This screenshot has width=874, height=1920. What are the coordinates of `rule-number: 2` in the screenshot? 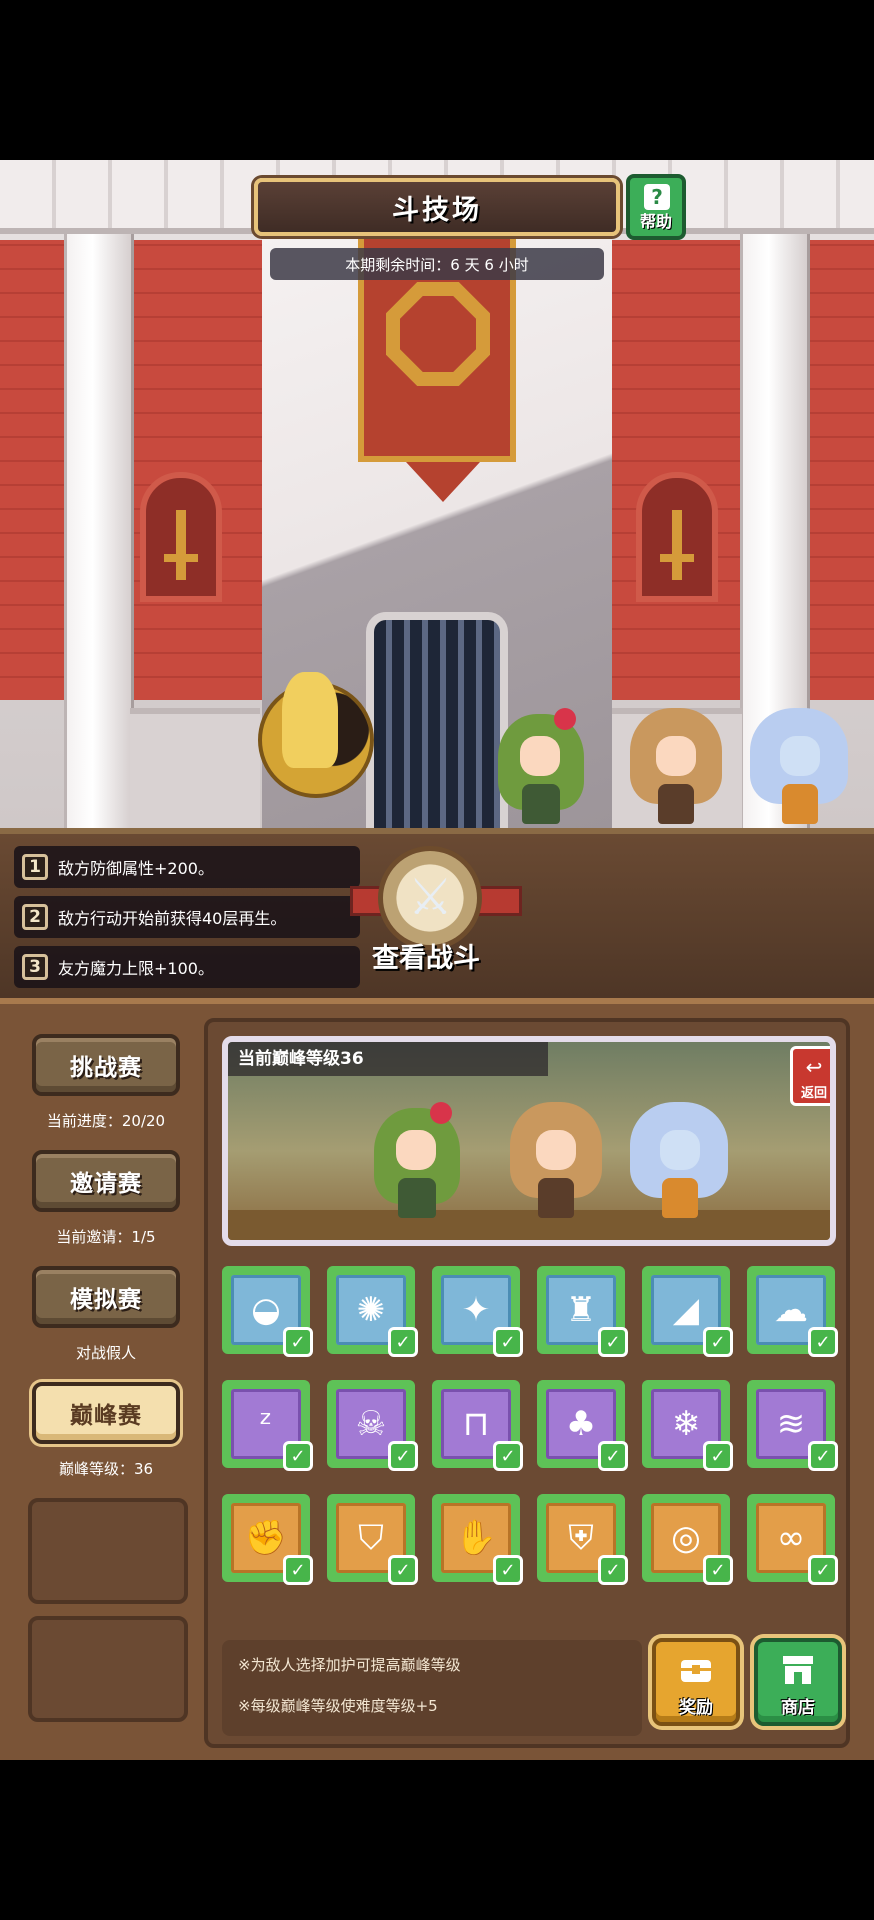 It's located at (35, 917).